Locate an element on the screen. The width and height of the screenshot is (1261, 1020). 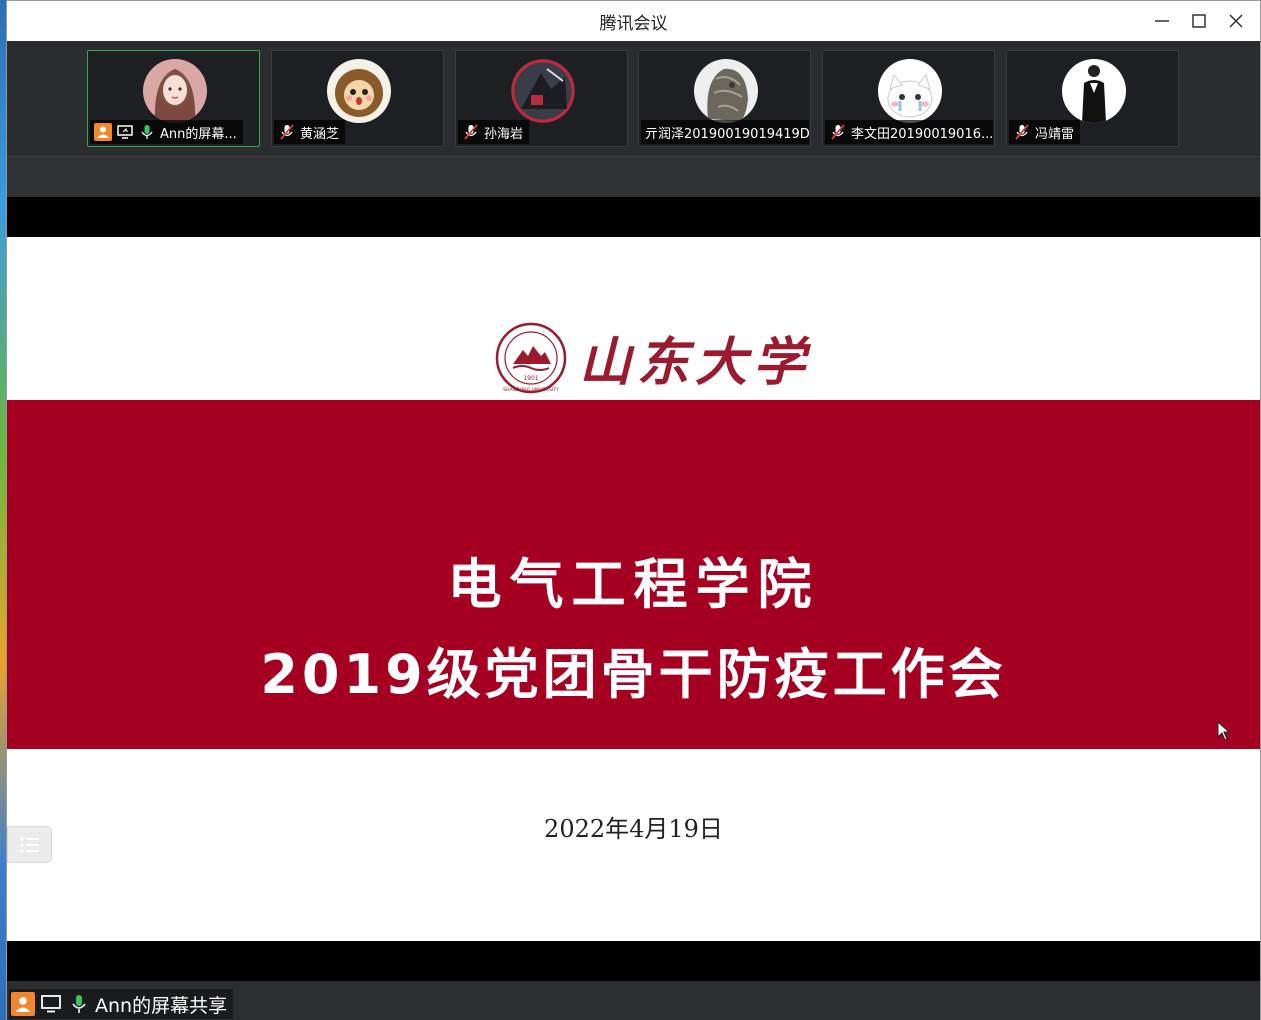
participant-tile: 亓润泽20190019019419D is located at coordinates (724, 98).